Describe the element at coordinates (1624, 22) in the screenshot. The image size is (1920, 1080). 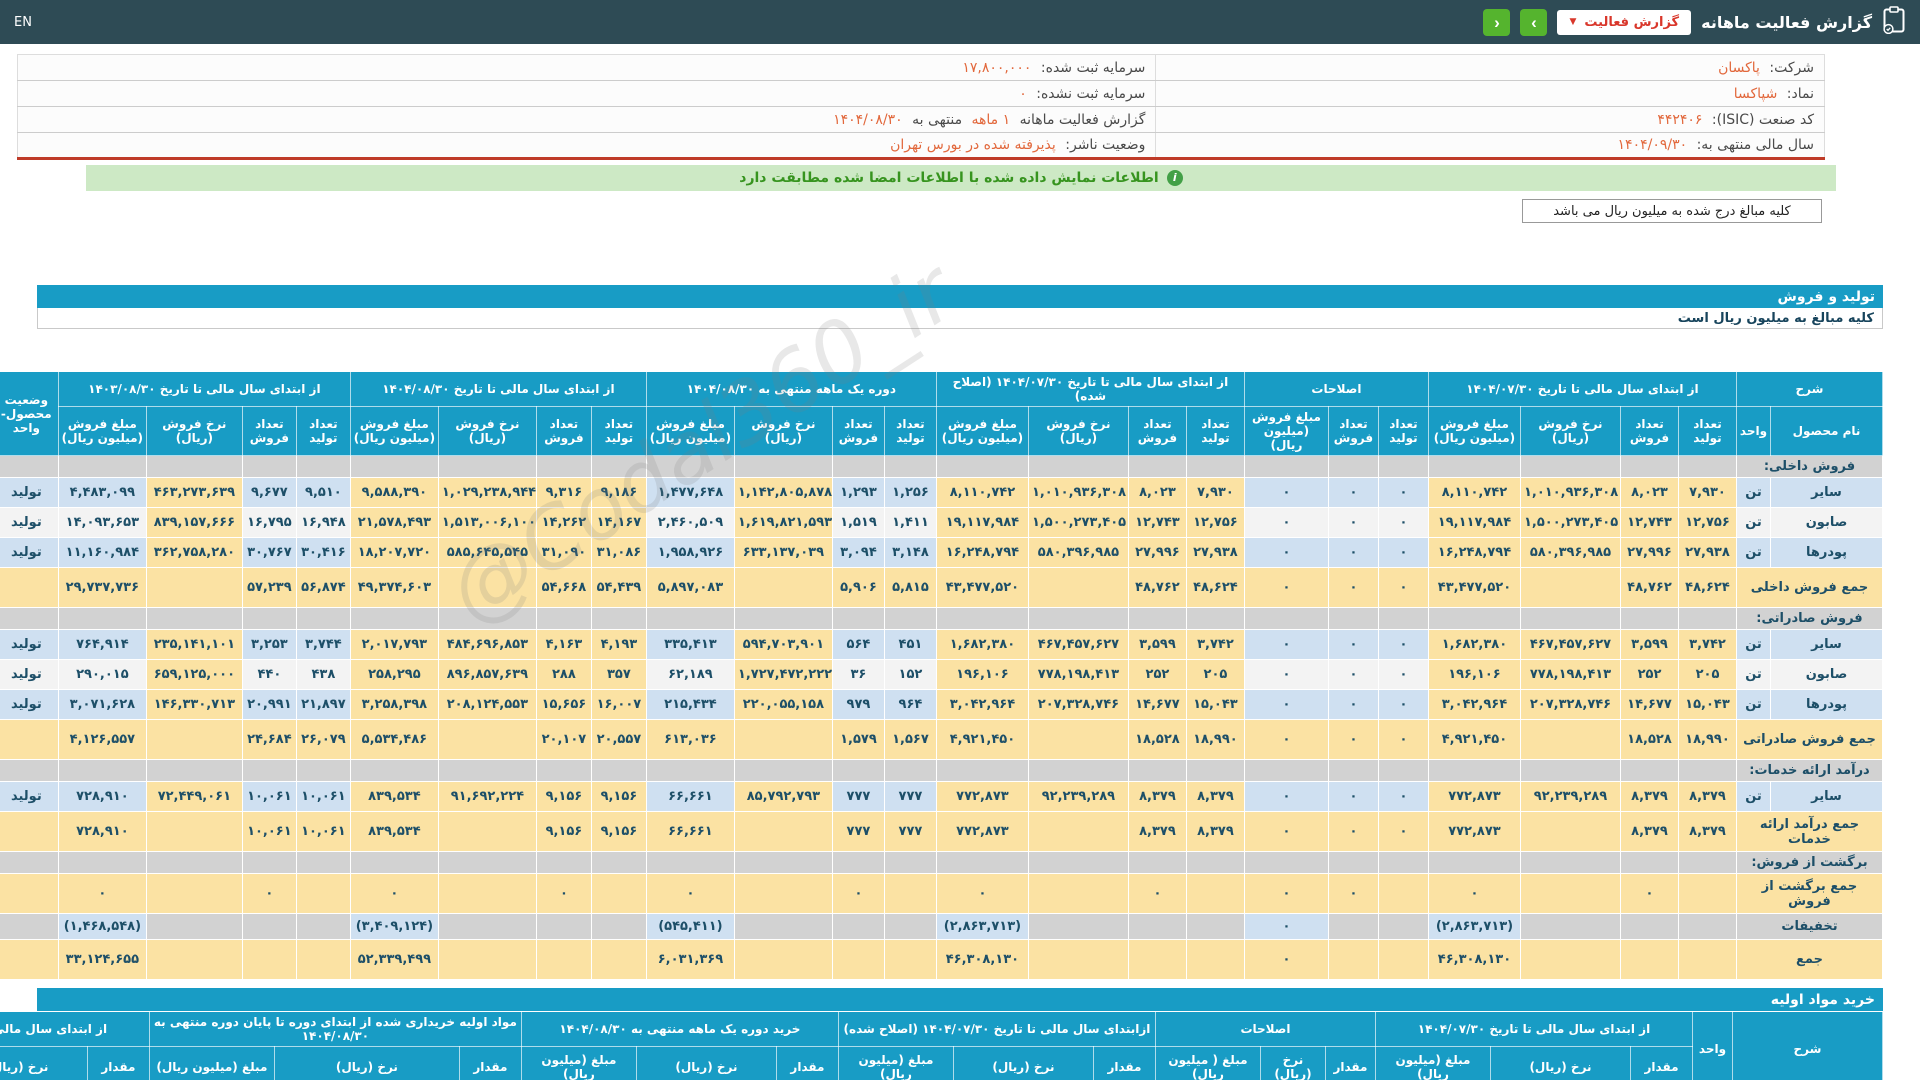
I see `report-type-dropdown: گزارش فعالیت ▼` at that location.